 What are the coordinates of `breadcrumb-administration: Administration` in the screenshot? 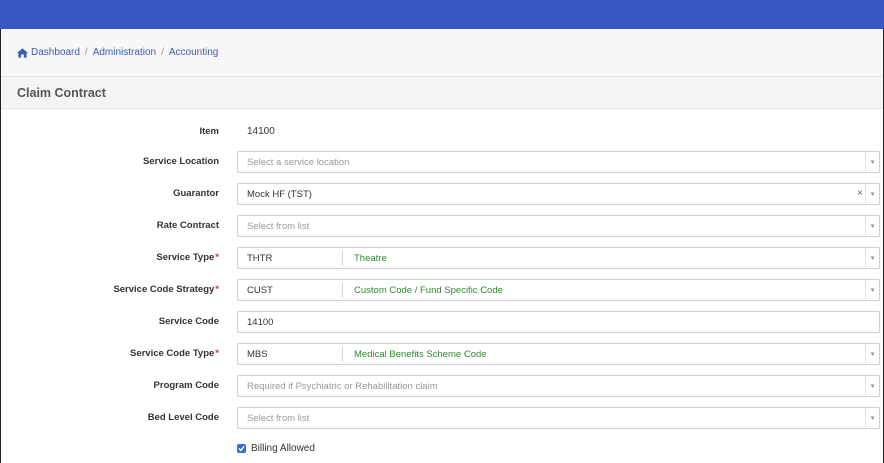 It's located at (124, 52).